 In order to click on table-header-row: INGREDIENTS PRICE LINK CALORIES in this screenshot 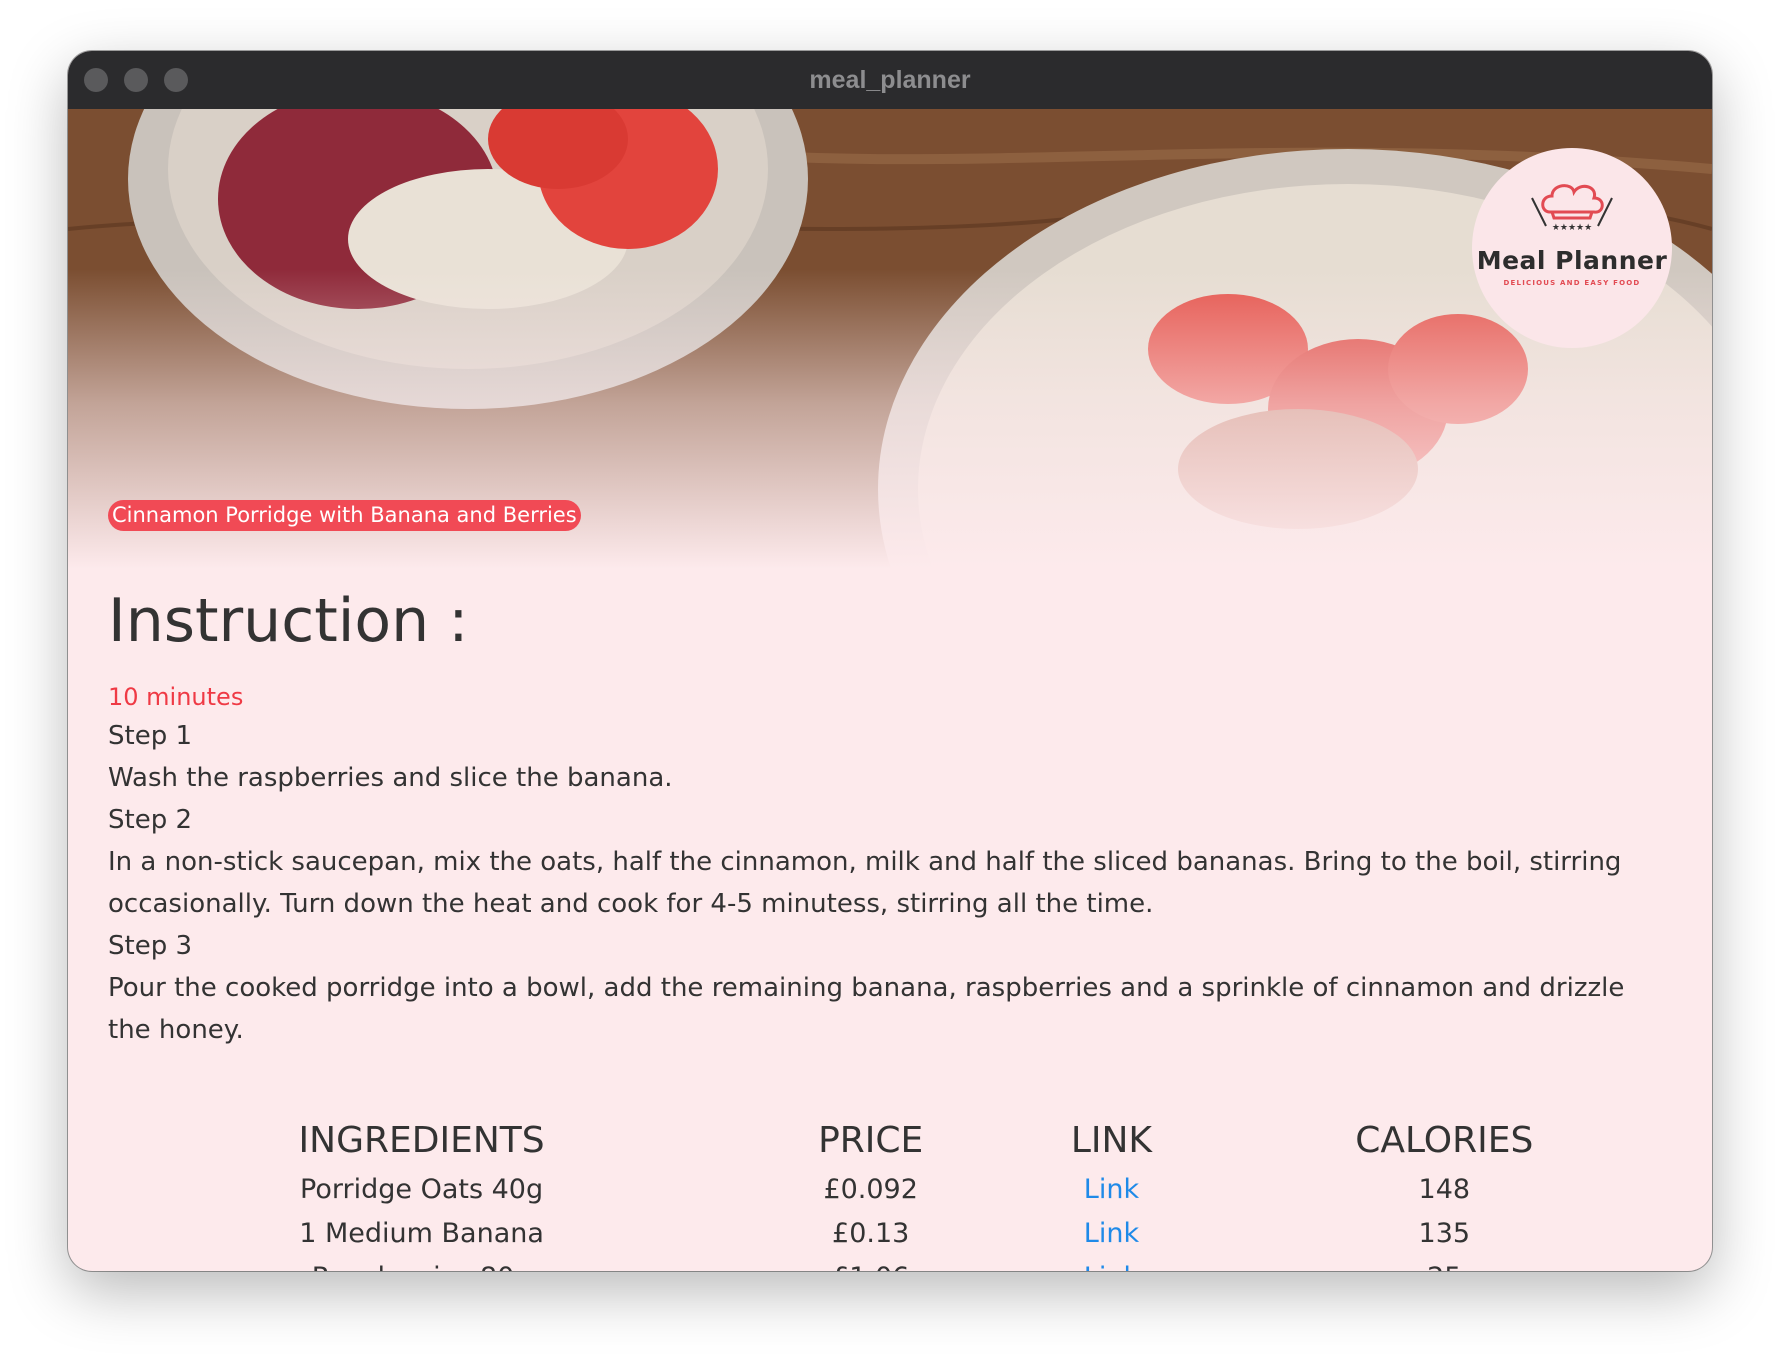, I will do `click(890, 1140)`.